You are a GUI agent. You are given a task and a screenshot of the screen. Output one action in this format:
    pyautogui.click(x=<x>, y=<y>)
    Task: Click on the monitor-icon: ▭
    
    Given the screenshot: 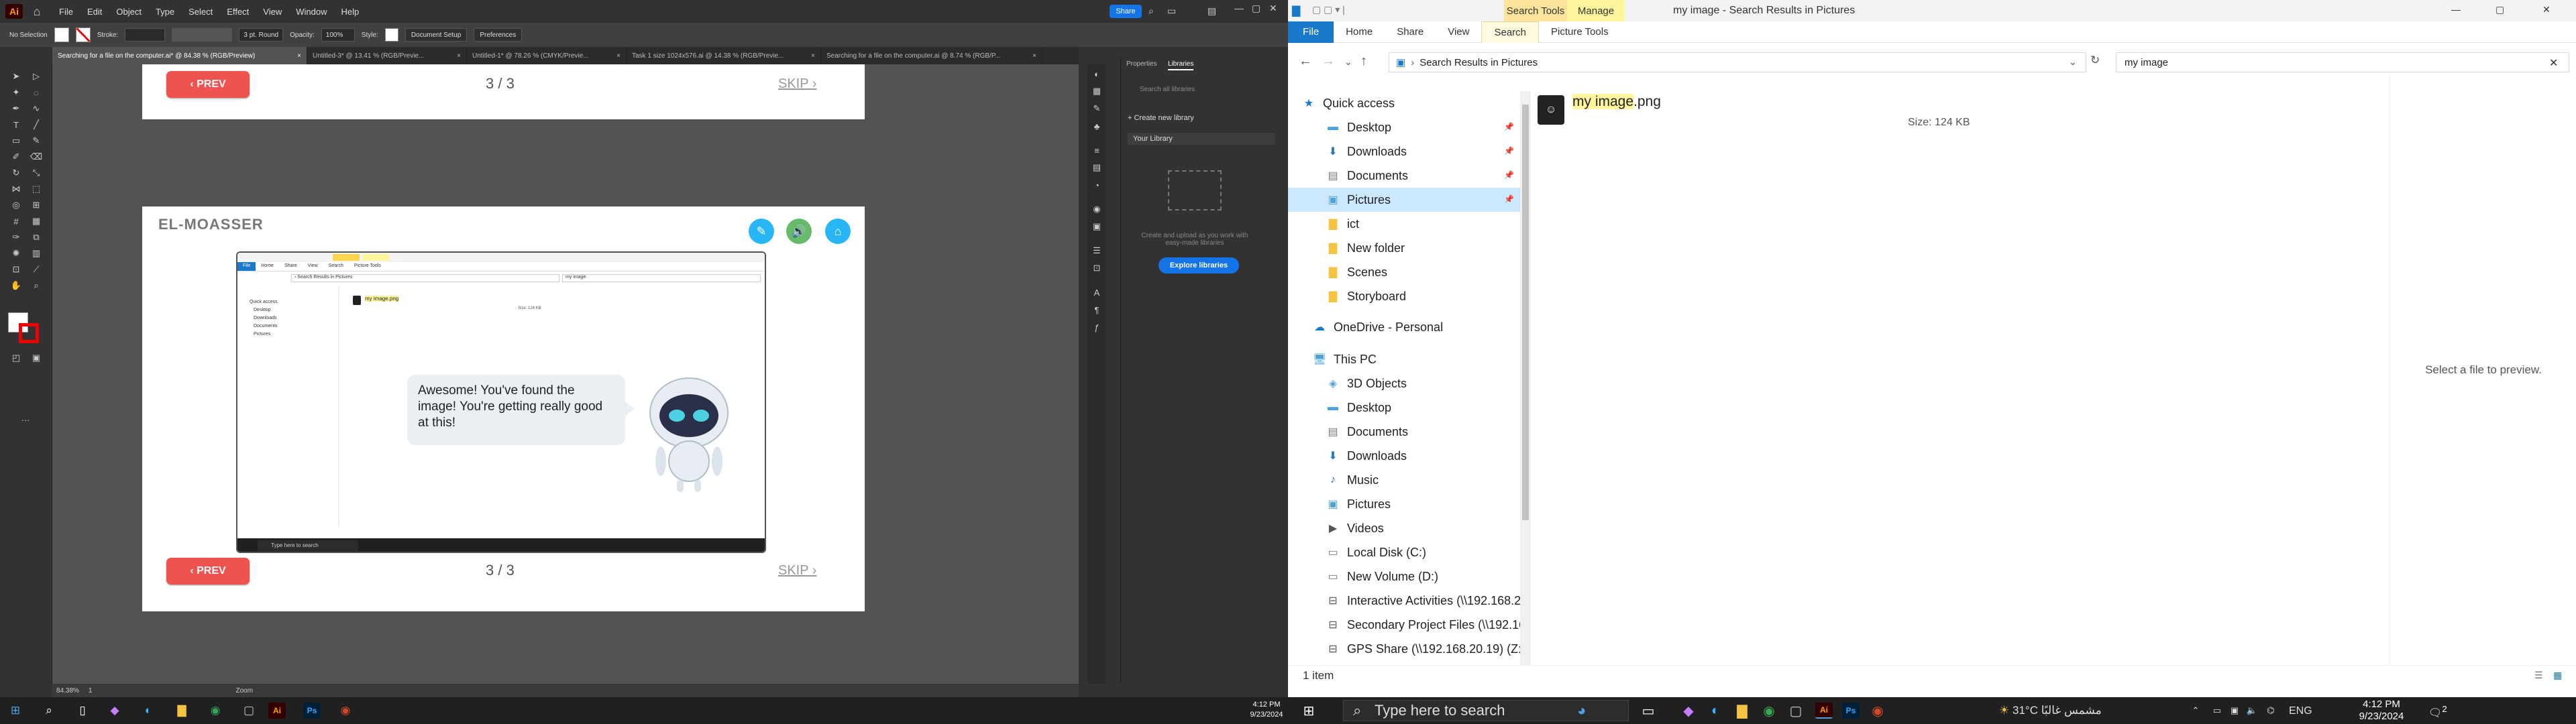 What is the action you would take?
    pyautogui.click(x=2217, y=711)
    